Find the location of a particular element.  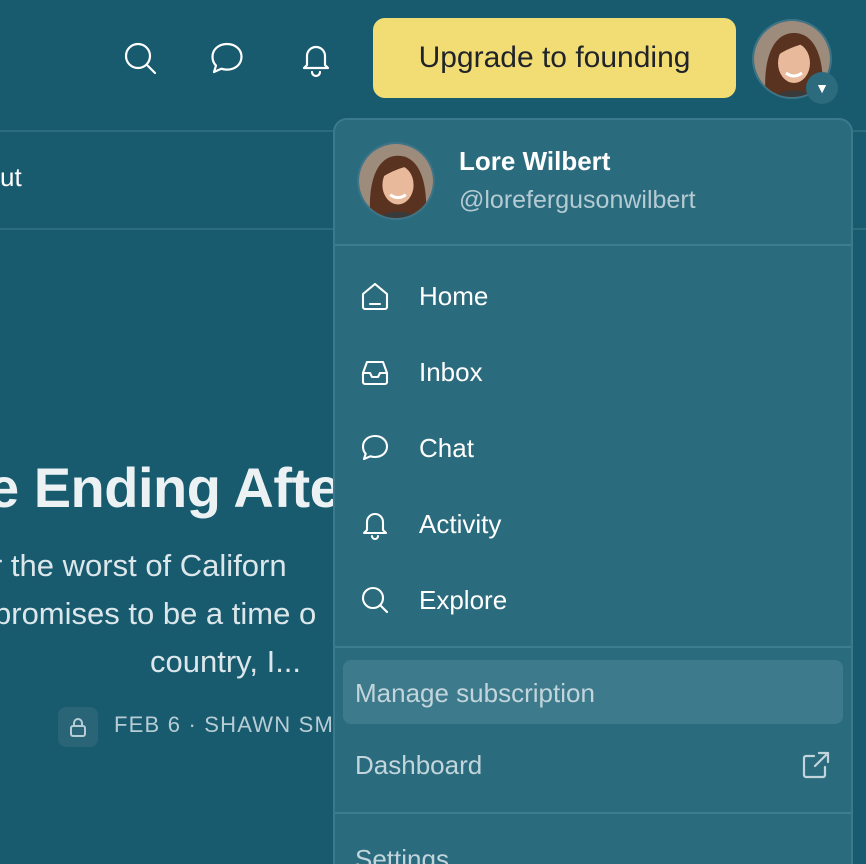

account-menu-toggle: ▼ is located at coordinates (822, 88).